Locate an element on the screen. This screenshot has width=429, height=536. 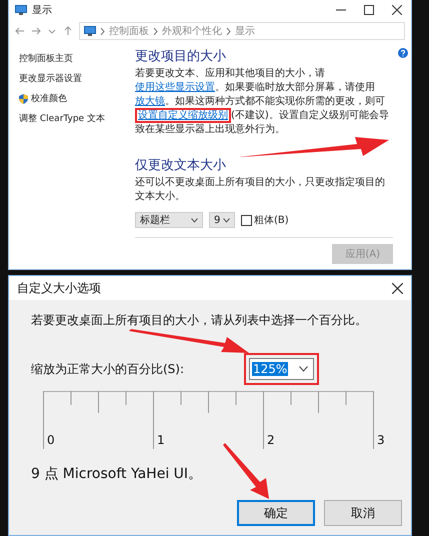
forward-arrow-icon is located at coordinates (36, 31).